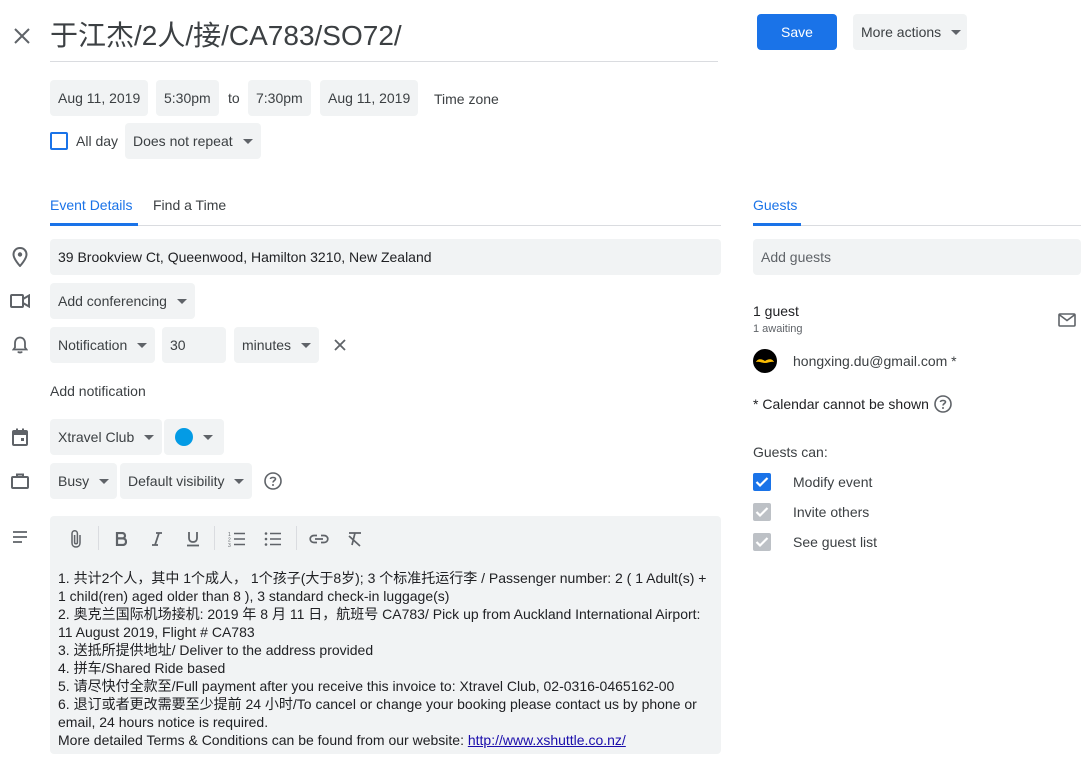  What do you see at coordinates (20, 537) in the screenshot?
I see `description-icon` at bounding box center [20, 537].